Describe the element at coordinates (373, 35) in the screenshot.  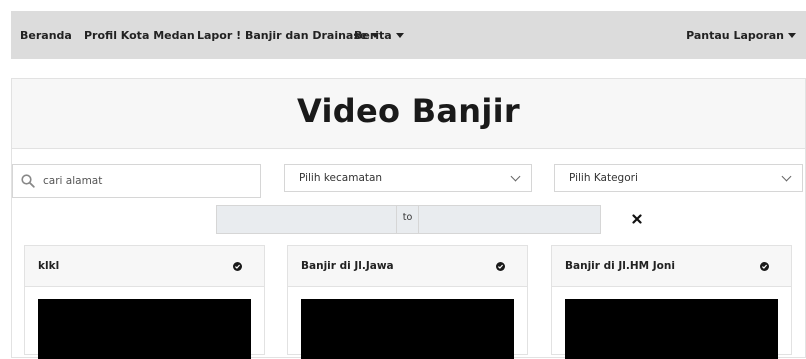
I see `nav-berita-label: Berita` at that location.